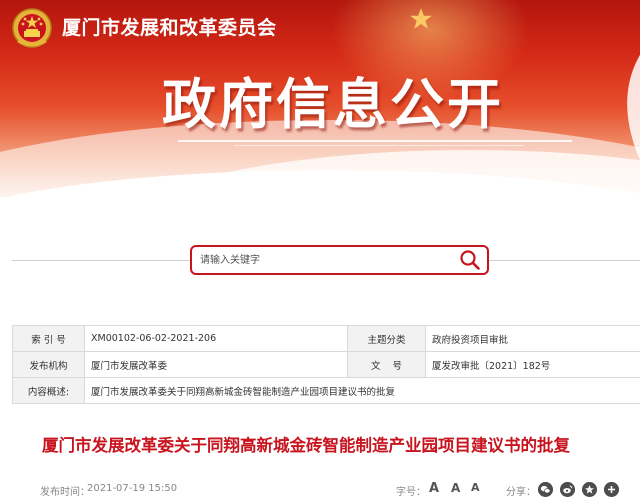  What do you see at coordinates (32, 29) in the screenshot?
I see `national-emblem-icon` at bounding box center [32, 29].